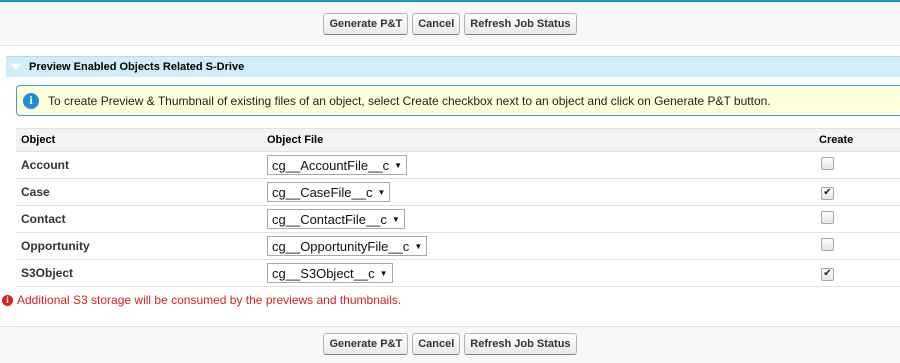 The width and height of the screenshot is (900, 363). I want to click on table-row: Contact cg__ContactFile__c ▼, so click(458, 219).